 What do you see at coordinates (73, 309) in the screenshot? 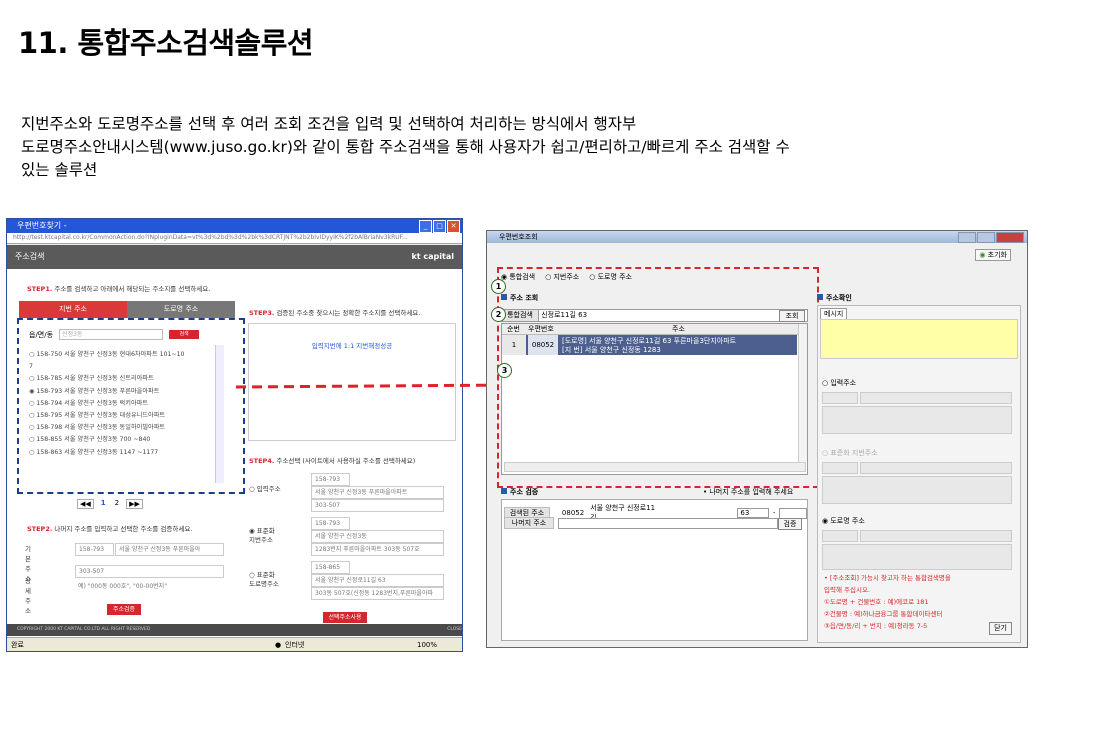
I see `tab-jibun: 지번 주소` at bounding box center [73, 309].